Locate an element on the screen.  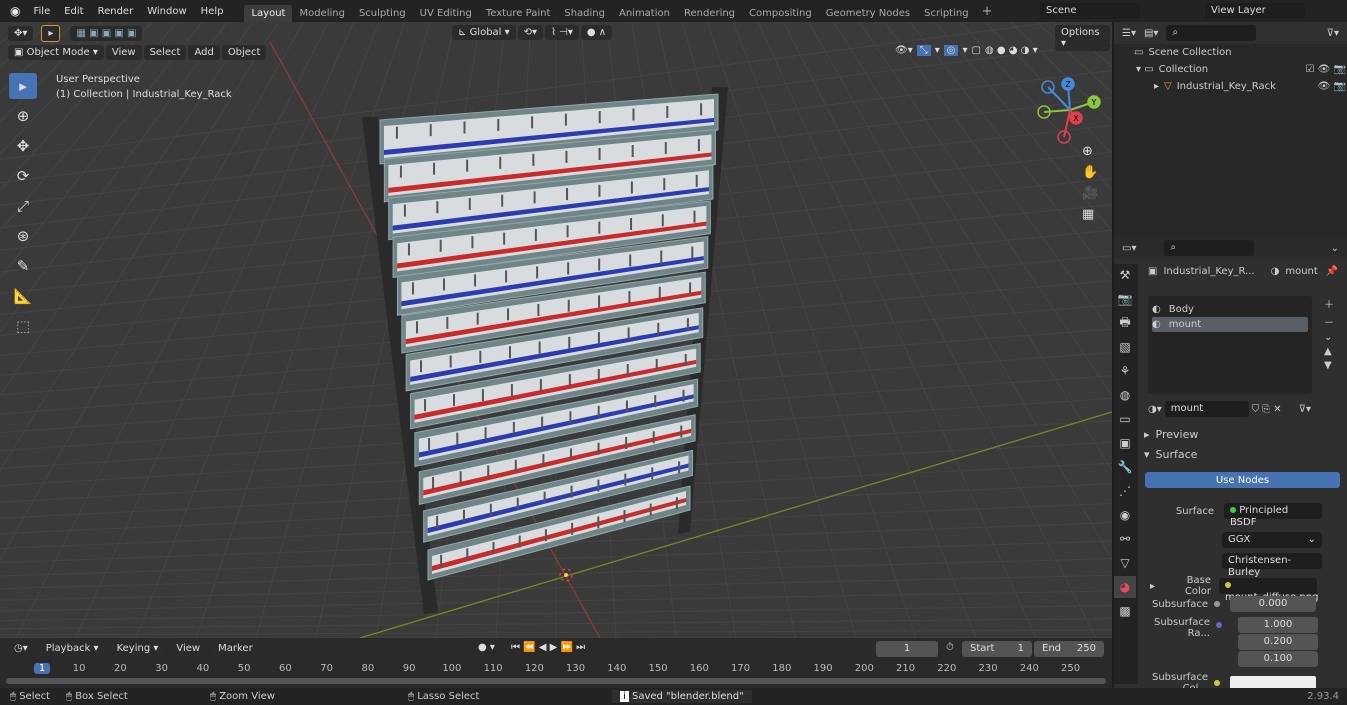
subsurface-radius-z: 0.100 is located at coordinates (1278, 659).